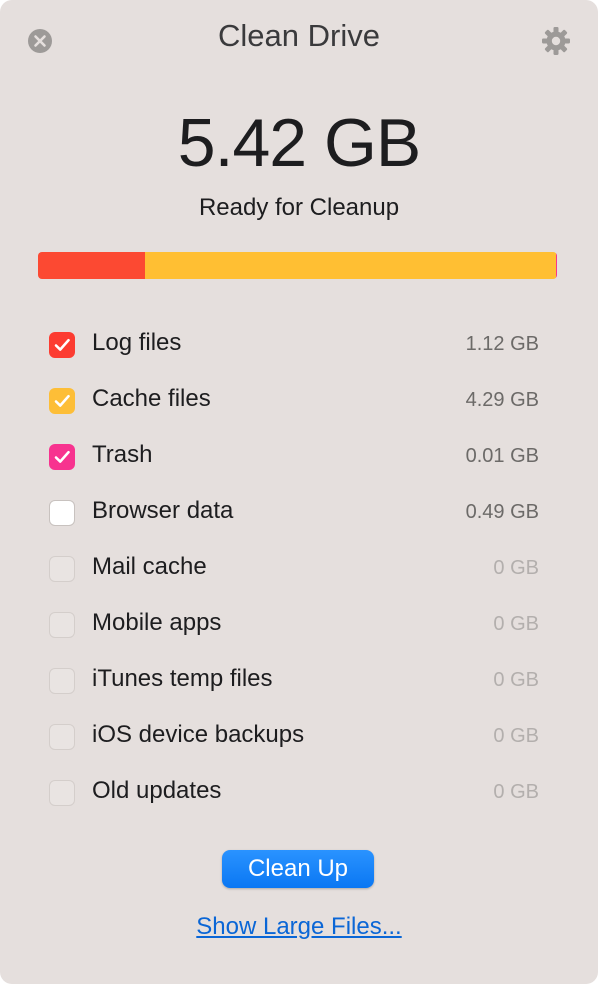 This screenshot has height=984, width=598. I want to click on category-label: iTunes temp files, so click(182, 678).